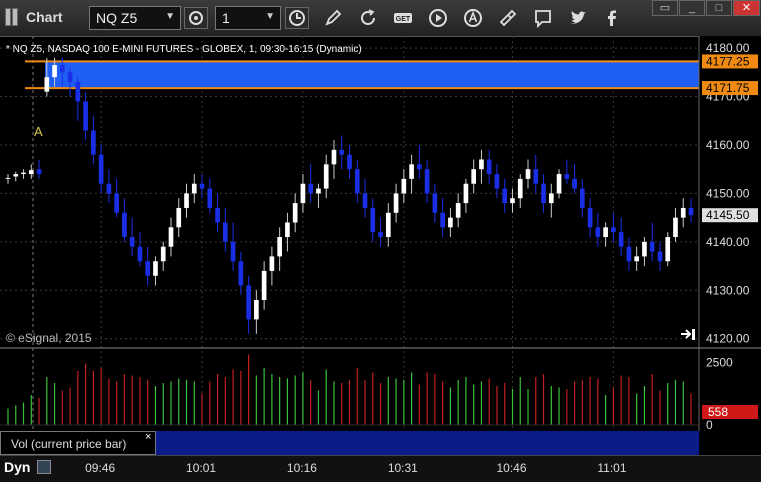 The height and width of the screenshot is (482, 761). What do you see at coordinates (728, 145) in the screenshot?
I see `price-tick-label: 4160.00` at bounding box center [728, 145].